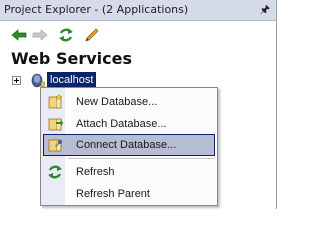 The width and height of the screenshot is (320, 240). What do you see at coordinates (265, 10) in the screenshot?
I see `pin-icon: 🖈` at bounding box center [265, 10].